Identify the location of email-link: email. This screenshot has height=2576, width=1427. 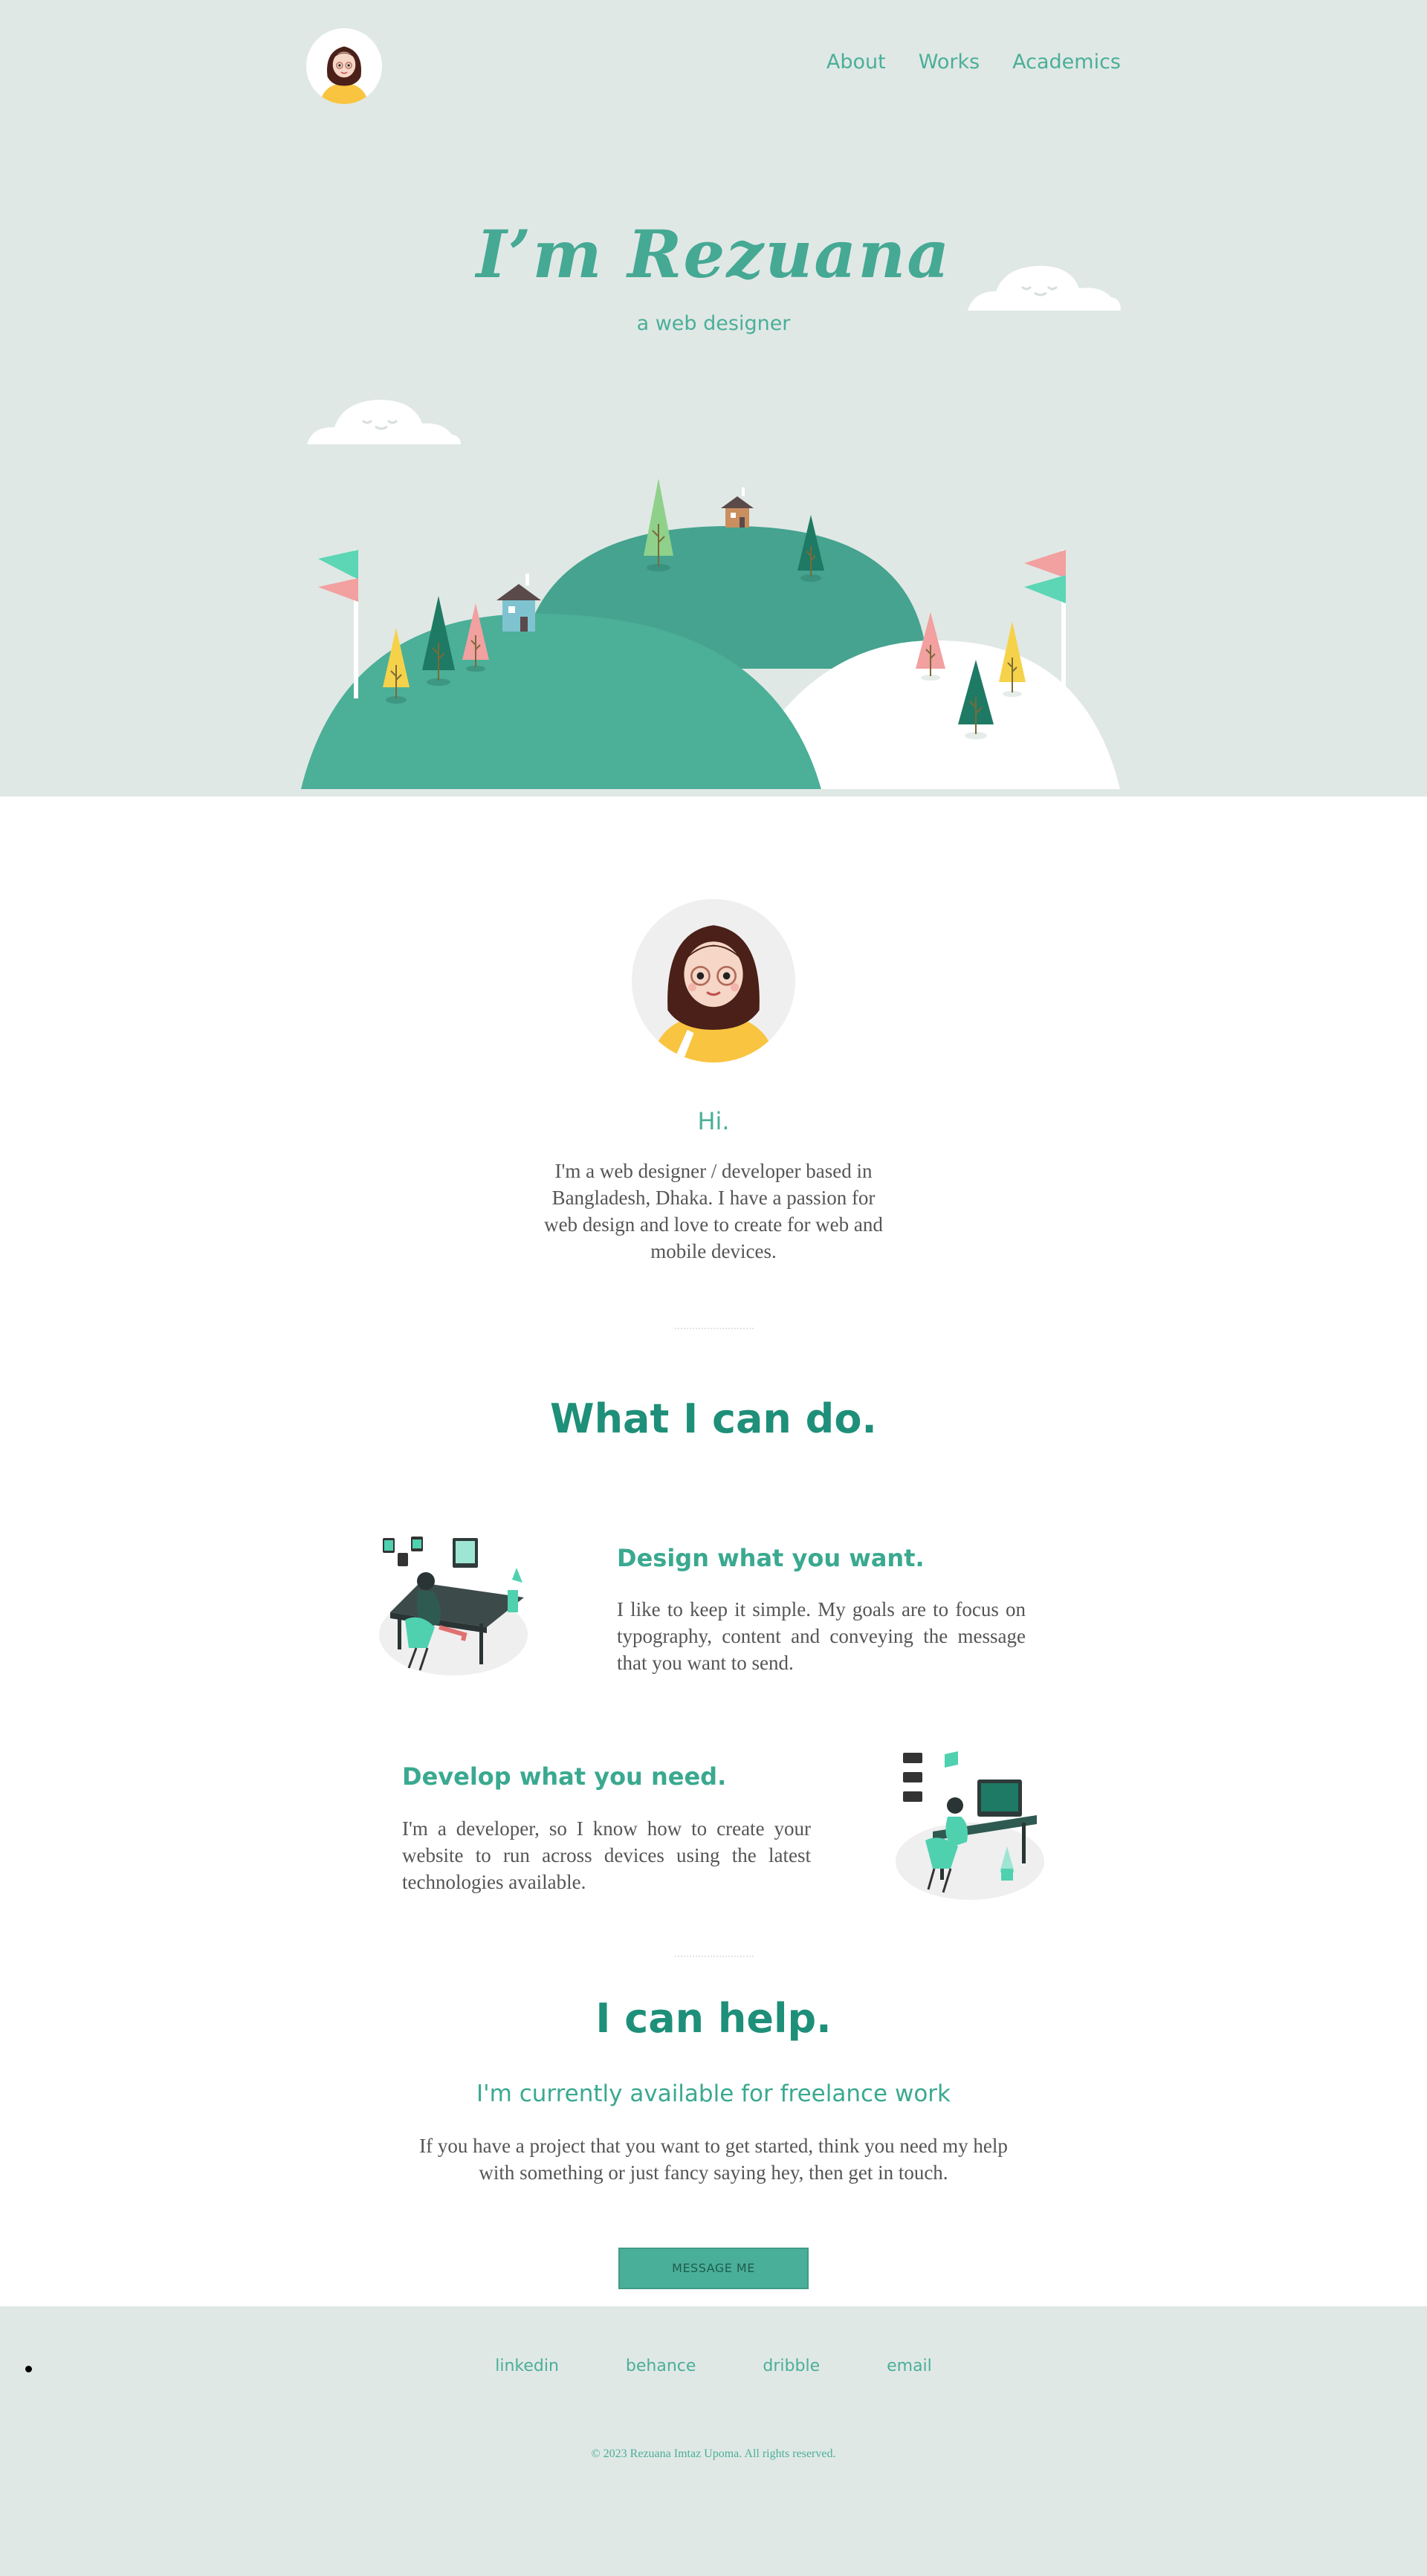
(910, 2366).